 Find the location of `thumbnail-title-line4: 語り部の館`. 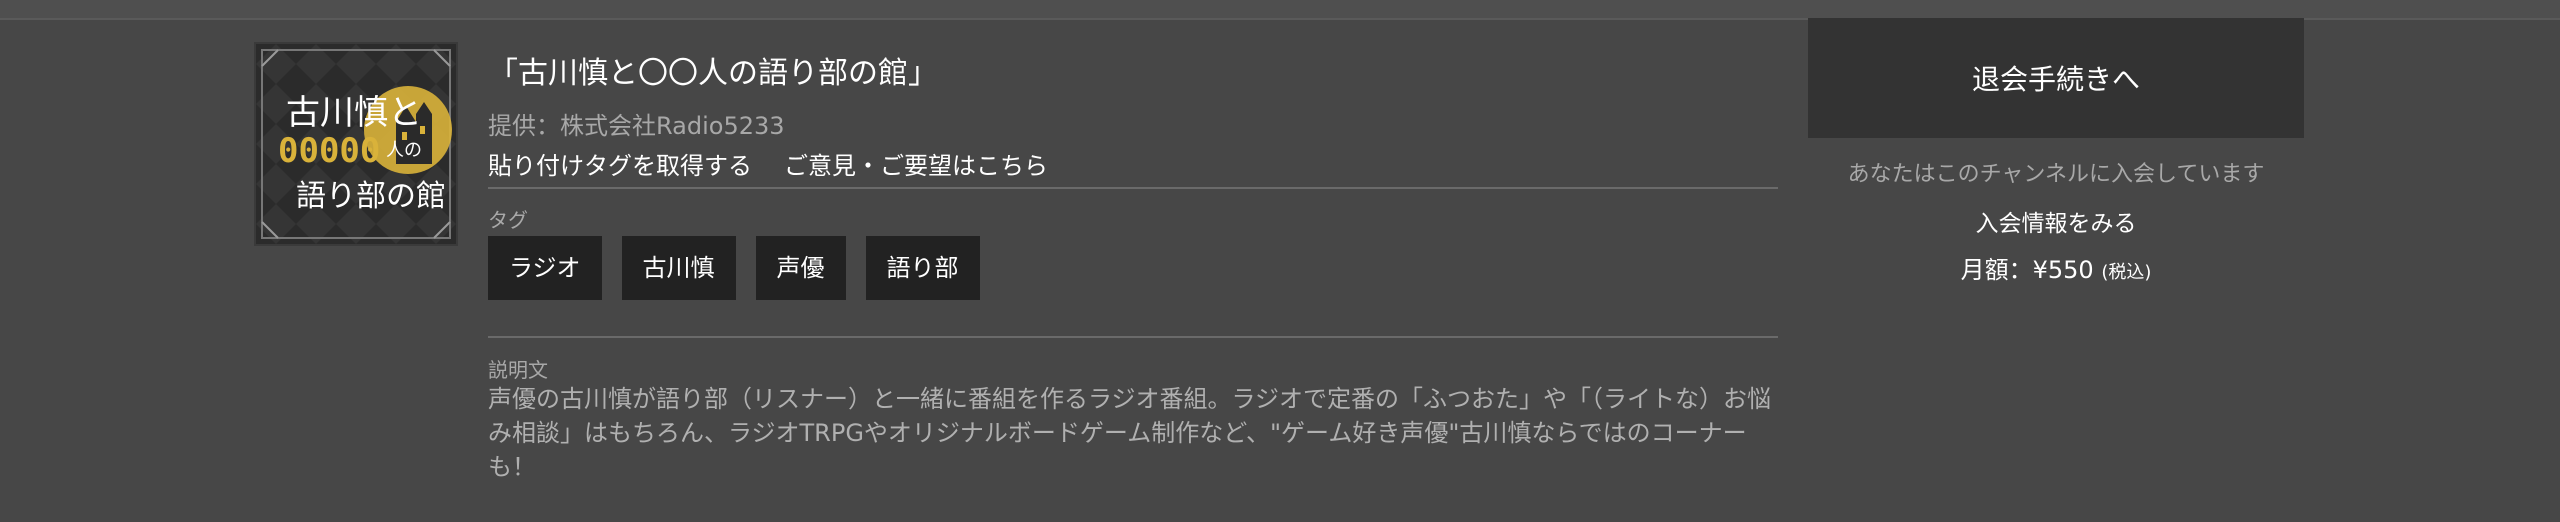

thumbnail-title-line4: 語り部の館 is located at coordinates (371, 196).